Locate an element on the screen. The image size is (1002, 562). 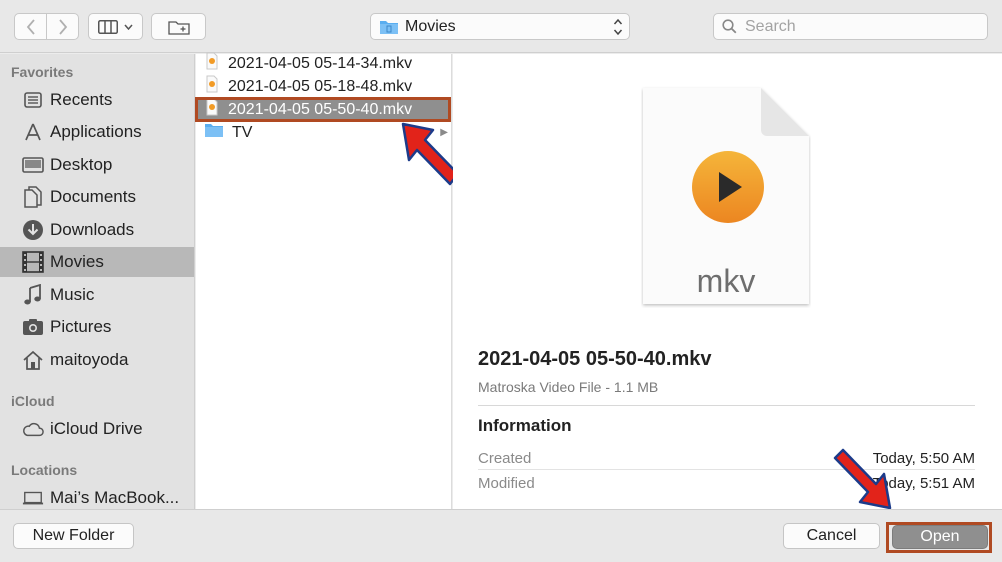
column-view-icon is located at coordinates (108, 26).